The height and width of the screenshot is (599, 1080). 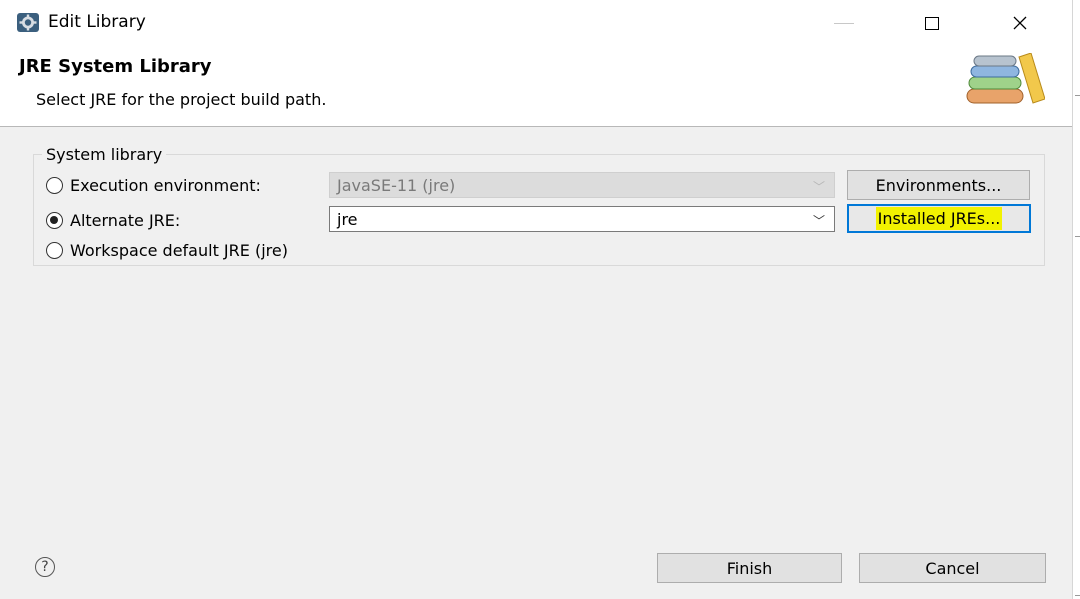 What do you see at coordinates (396, 185) in the screenshot?
I see `execution-environment-value: JavaSE-11 (jre)` at bounding box center [396, 185].